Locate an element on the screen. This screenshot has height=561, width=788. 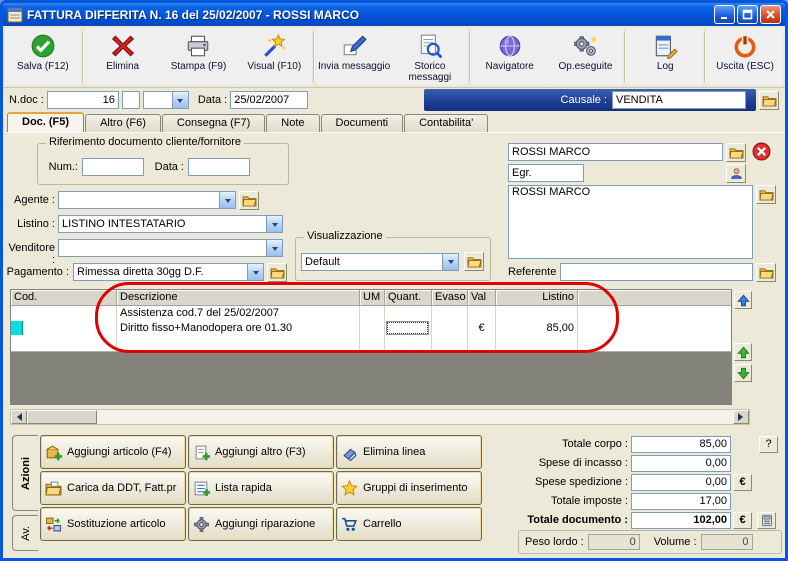
scroll-right-button is located at coordinates (741, 417).